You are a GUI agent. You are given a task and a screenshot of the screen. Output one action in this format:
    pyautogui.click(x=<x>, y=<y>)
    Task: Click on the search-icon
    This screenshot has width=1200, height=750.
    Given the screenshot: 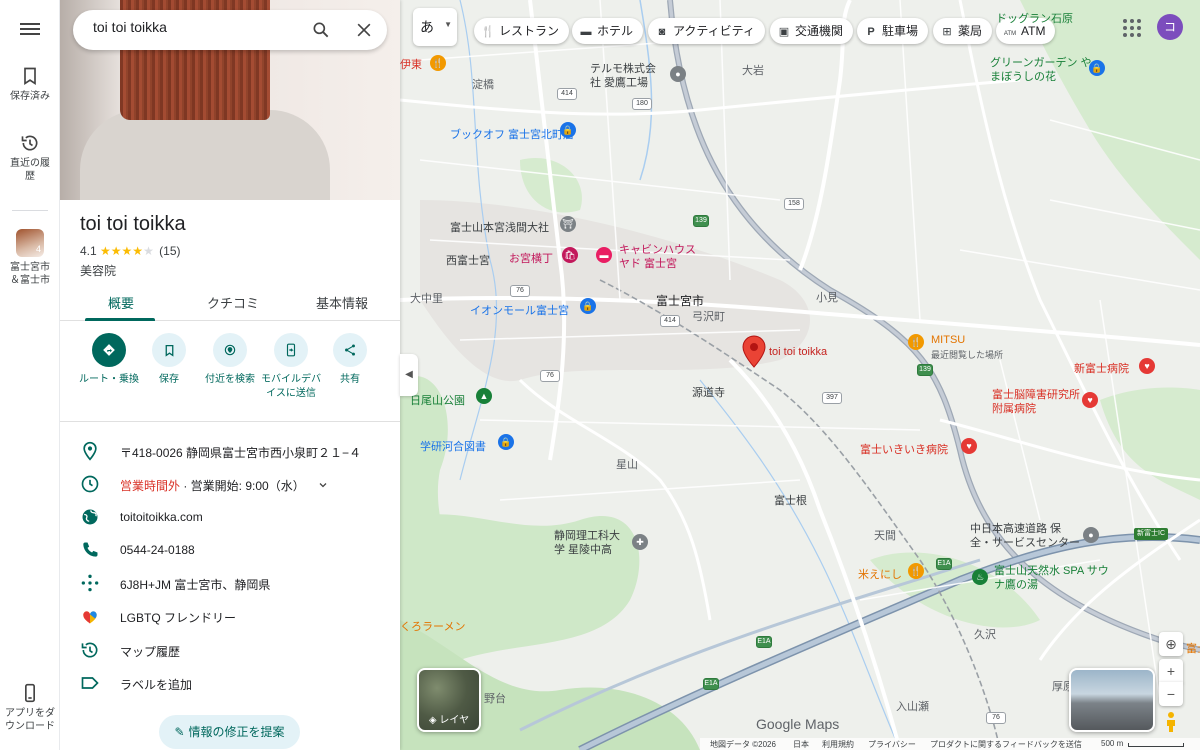 What is the action you would take?
    pyautogui.click(x=321, y=30)
    